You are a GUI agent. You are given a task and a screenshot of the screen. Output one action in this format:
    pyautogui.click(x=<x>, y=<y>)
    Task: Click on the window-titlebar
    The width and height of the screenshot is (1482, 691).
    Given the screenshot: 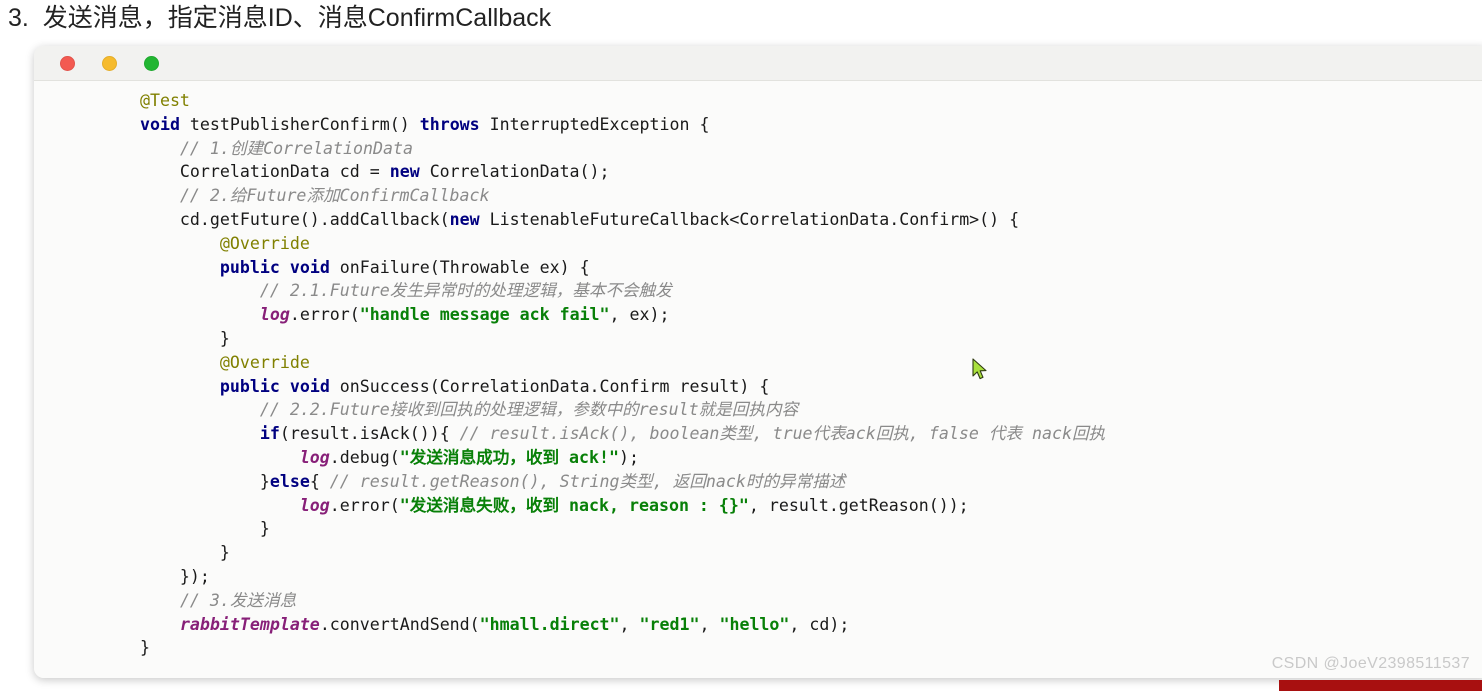 What is the action you would take?
    pyautogui.click(x=758, y=63)
    